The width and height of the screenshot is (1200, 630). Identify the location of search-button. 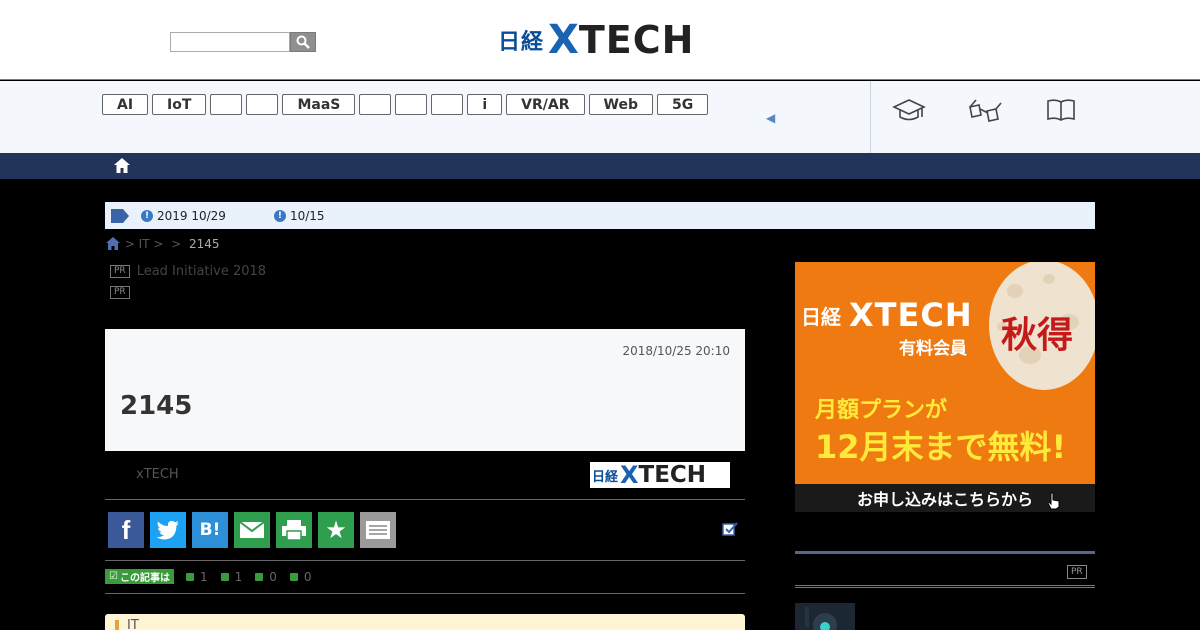
(303, 42).